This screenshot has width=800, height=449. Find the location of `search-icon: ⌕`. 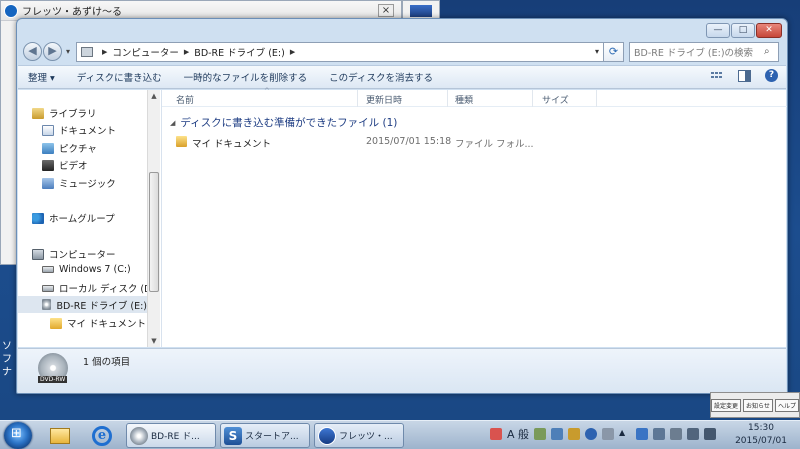

search-icon: ⌕ is located at coordinates (771, 51).